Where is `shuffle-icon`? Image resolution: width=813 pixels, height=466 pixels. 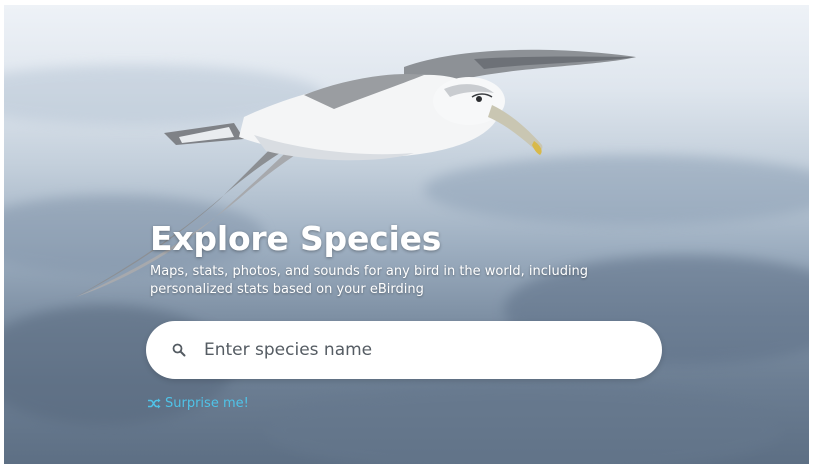 shuffle-icon is located at coordinates (154, 404).